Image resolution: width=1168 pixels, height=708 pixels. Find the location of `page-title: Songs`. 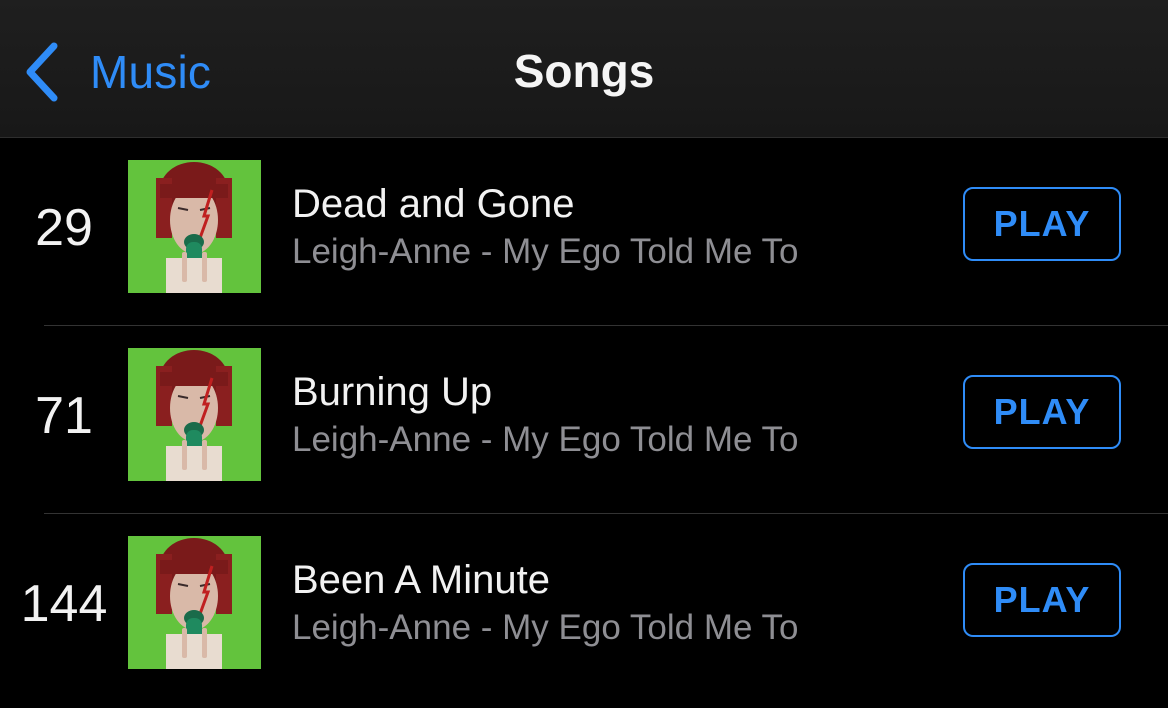

page-title: Songs is located at coordinates (584, 71).